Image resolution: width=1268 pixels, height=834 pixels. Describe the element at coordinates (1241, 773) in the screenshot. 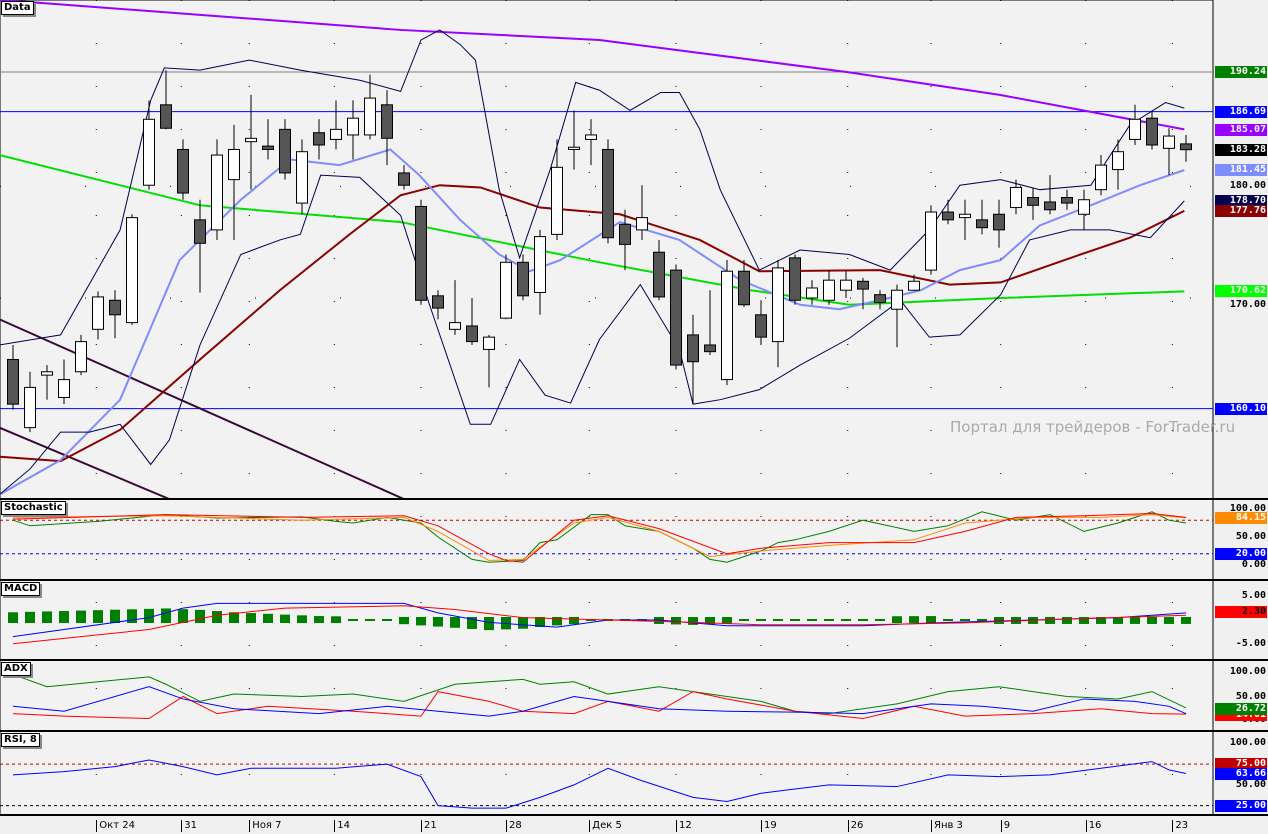

I see `rsi-axis-label: 63.66` at that location.